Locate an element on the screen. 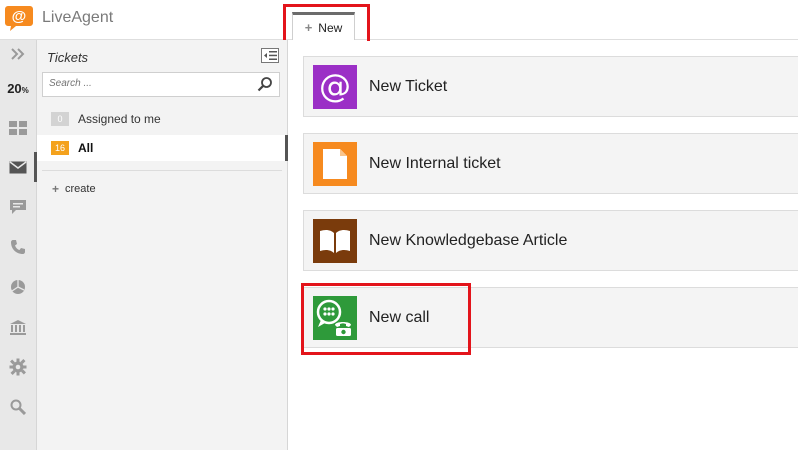 The height and width of the screenshot is (450, 798). tab-new: + New is located at coordinates (323, 26).